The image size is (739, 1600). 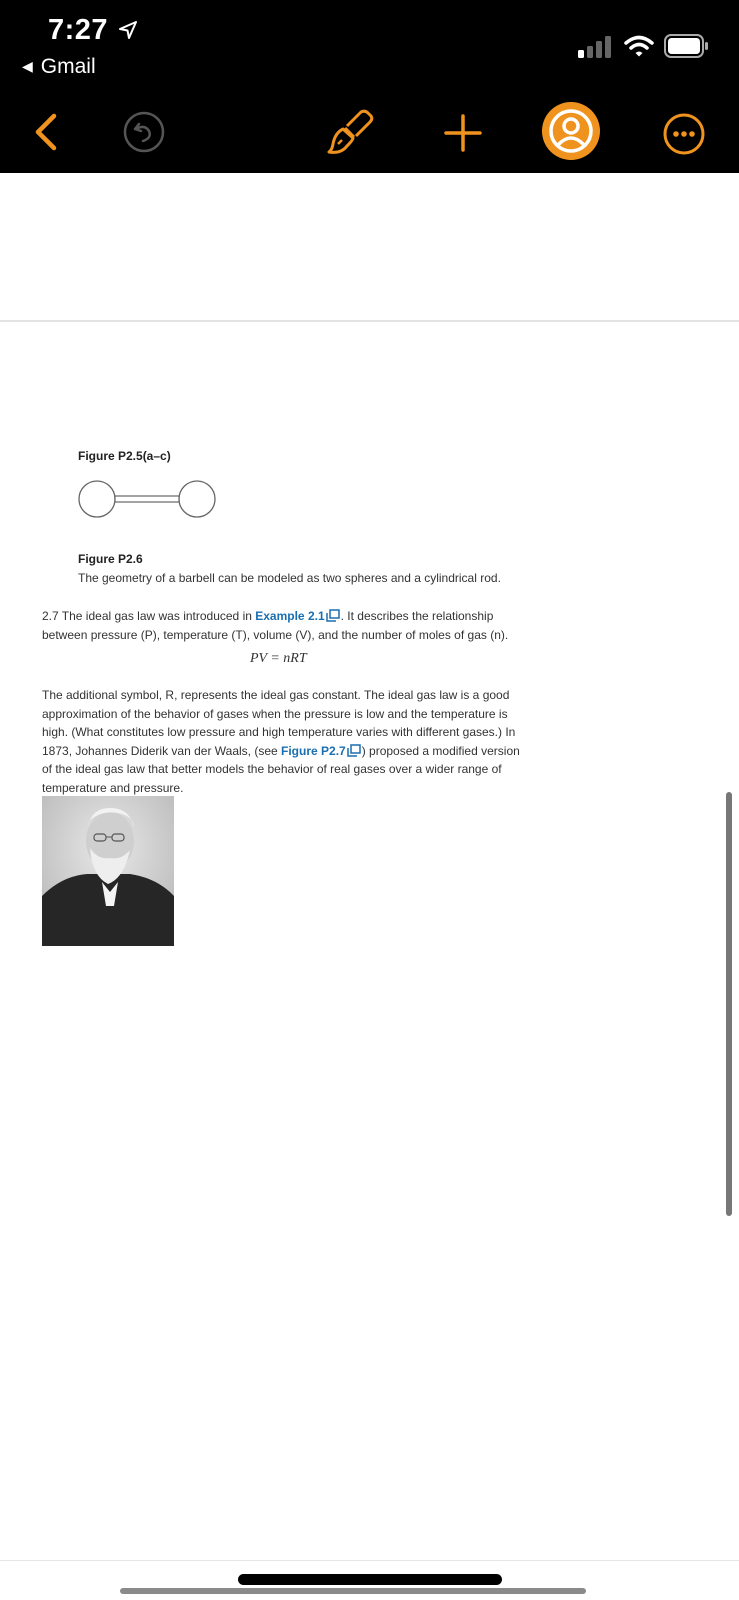 I want to click on cellular-signal-icon, so click(x=594, y=47).